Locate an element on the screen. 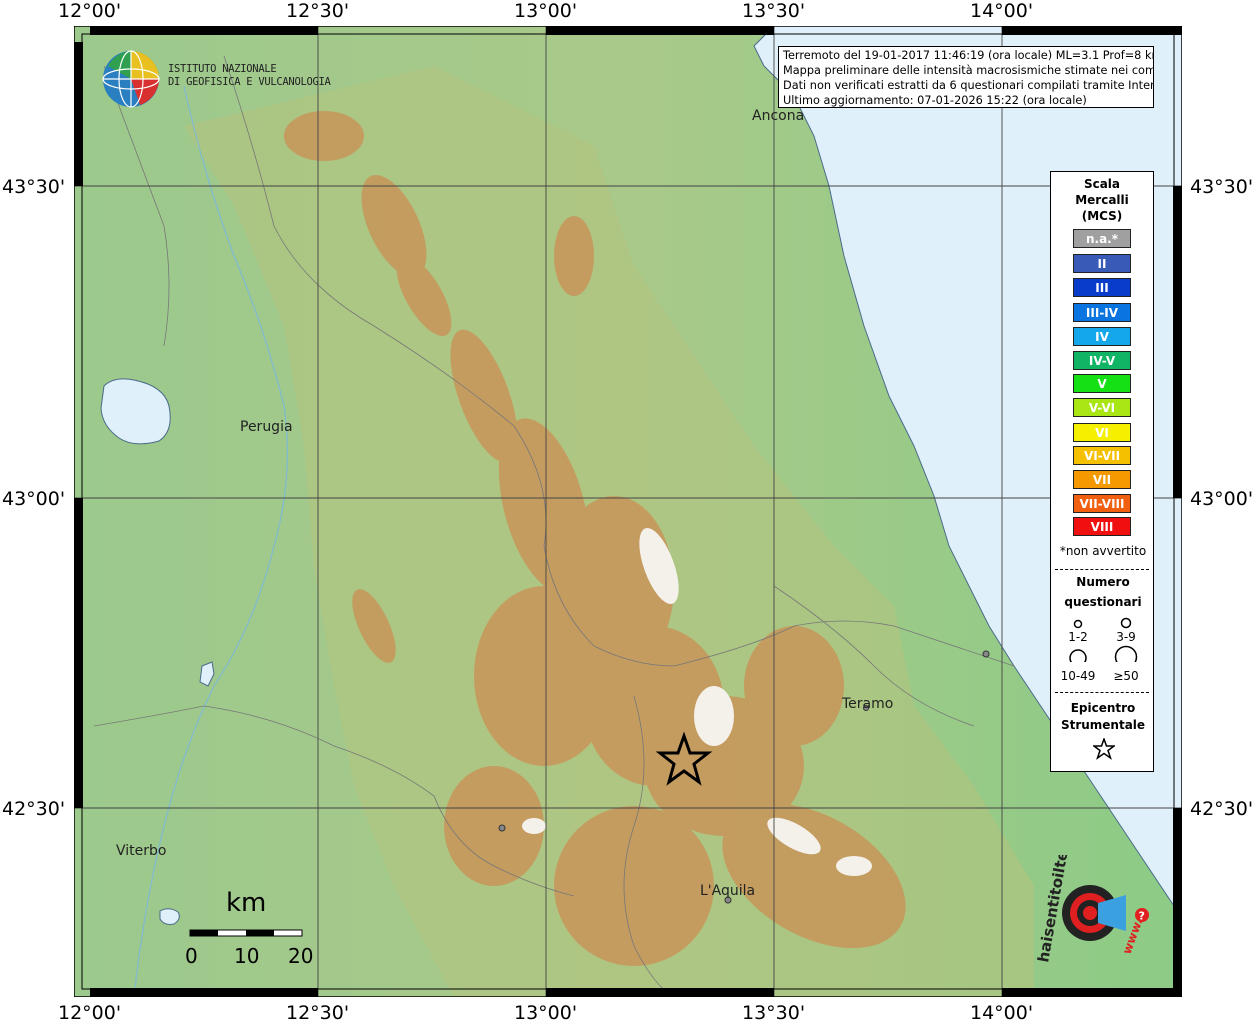 The image size is (1255, 1024). scale-tick-10: 10 is located at coordinates (247, 956).